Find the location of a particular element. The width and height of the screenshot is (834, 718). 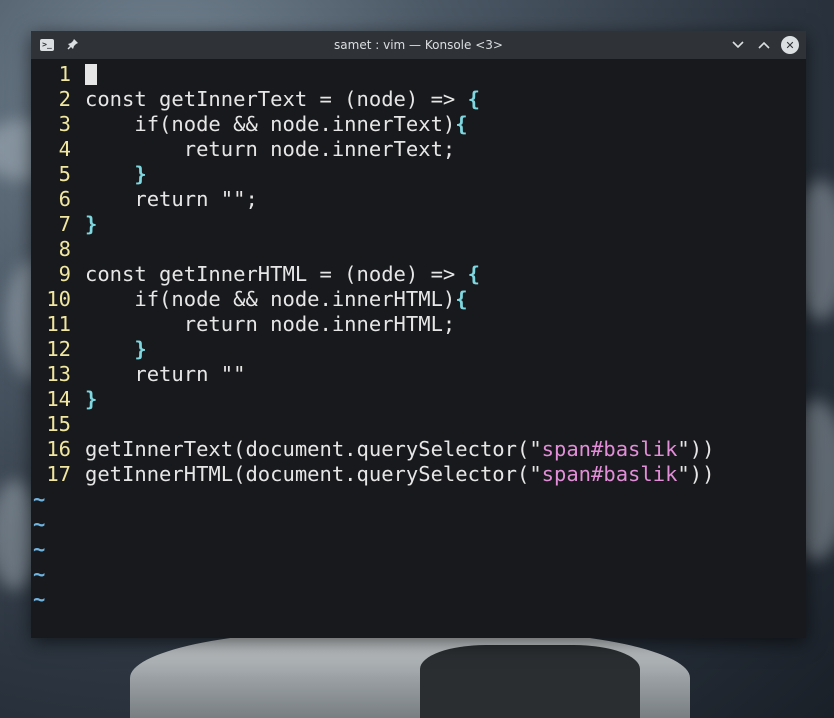

editor-line: 9 const getInnerHTML = (node) => { is located at coordinates (418, 274).